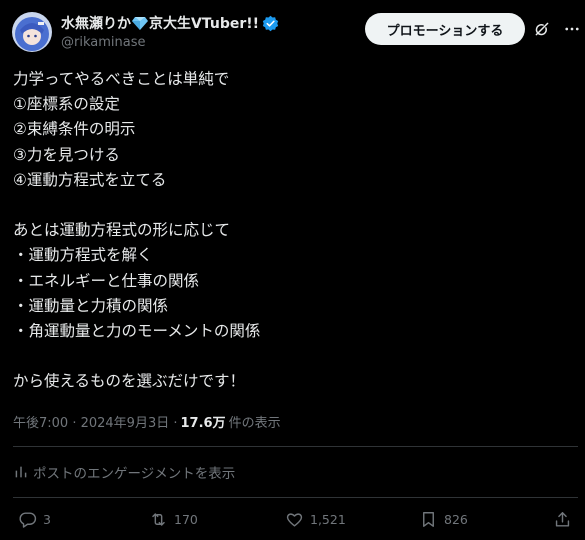 The width and height of the screenshot is (585, 540). I want to click on like-count: 1,521, so click(328, 519).